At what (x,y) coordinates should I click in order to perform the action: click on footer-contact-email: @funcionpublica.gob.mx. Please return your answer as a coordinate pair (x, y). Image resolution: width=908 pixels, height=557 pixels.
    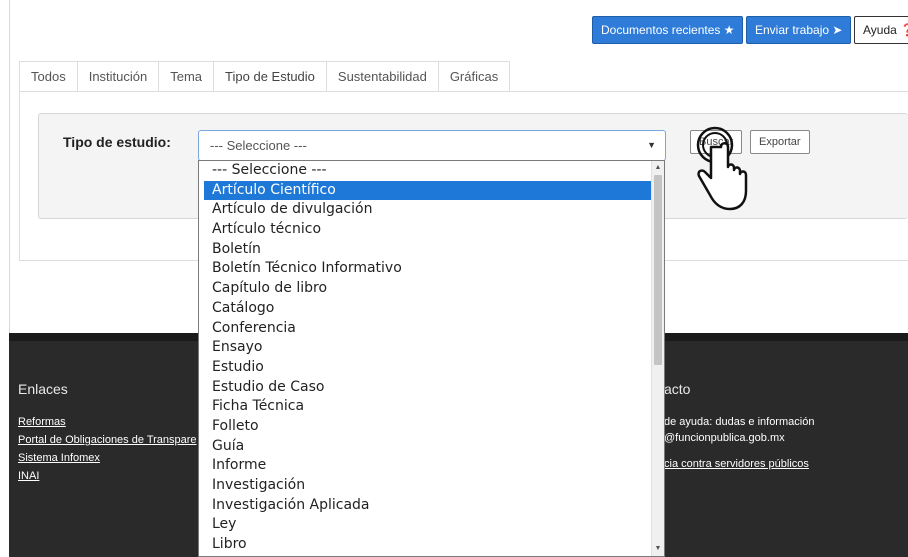
    Looking at the image, I should click on (724, 438).